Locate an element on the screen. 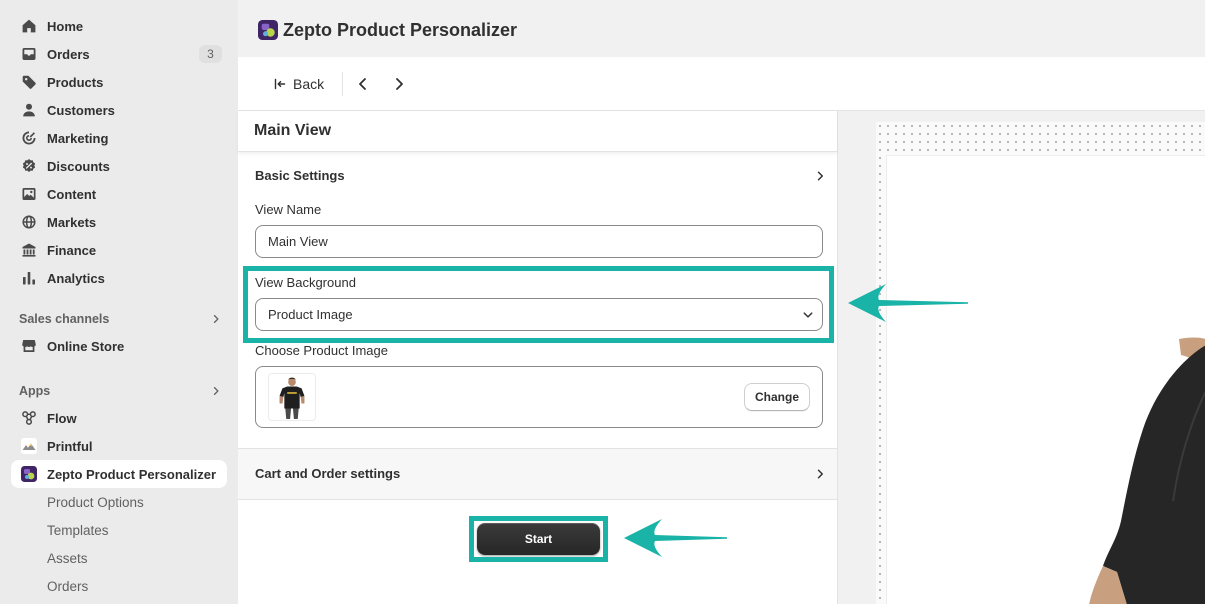 This screenshot has width=1205, height=604. back-arrow-icon is located at coordinates (280, 84).